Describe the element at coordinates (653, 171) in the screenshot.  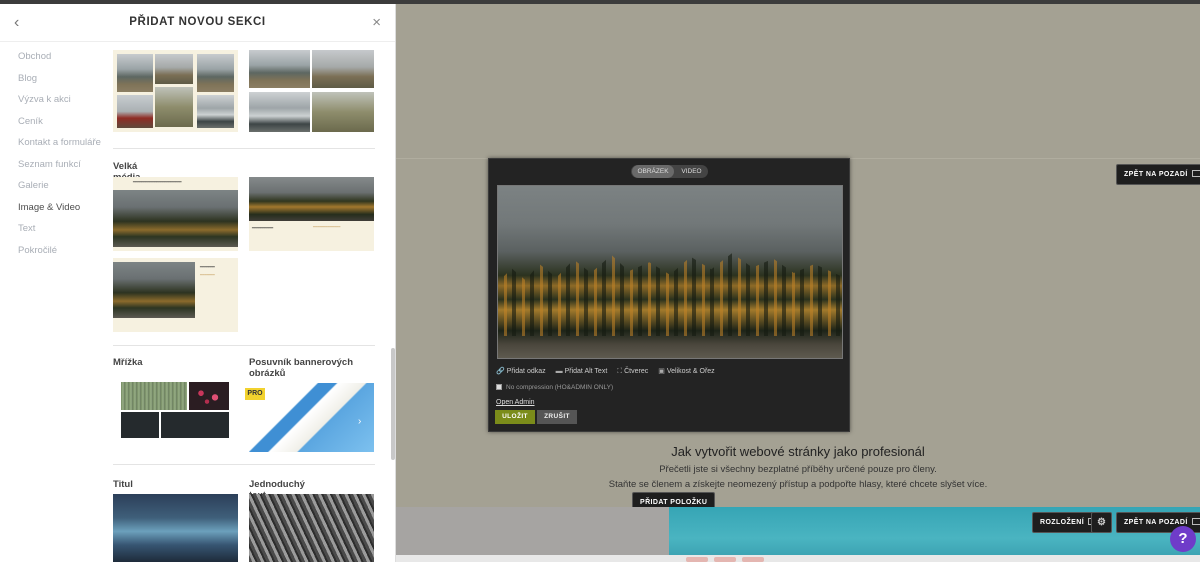
I see `tab-image: OBRÁZEK` at that location.